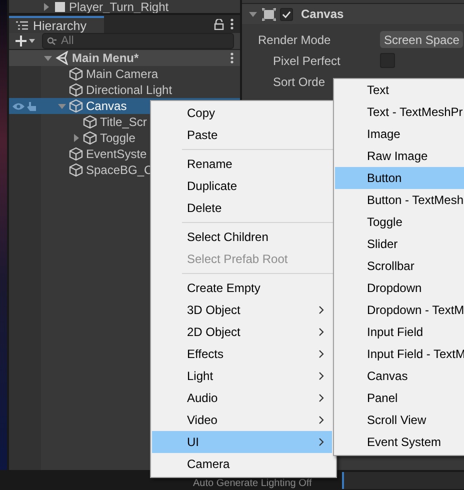  I want to click on menu-item: Video, so click(242, 420).